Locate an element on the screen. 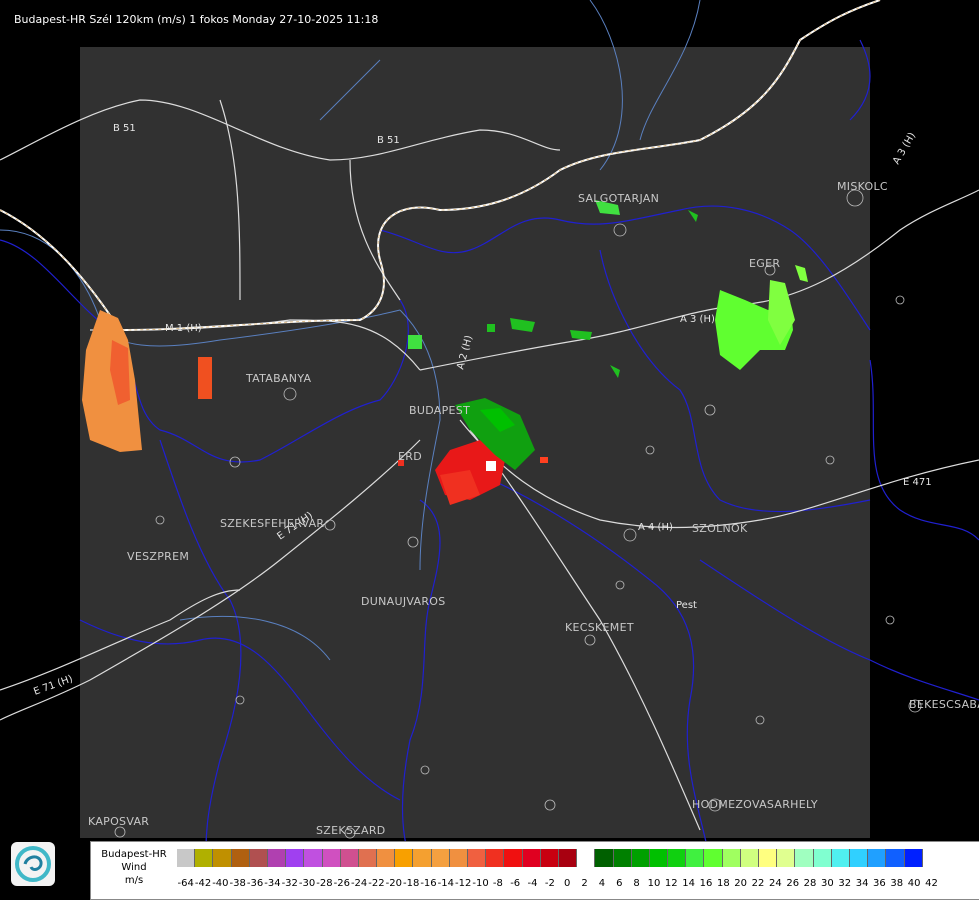  legend-tick: 38 is located at coordinates (897, 883).